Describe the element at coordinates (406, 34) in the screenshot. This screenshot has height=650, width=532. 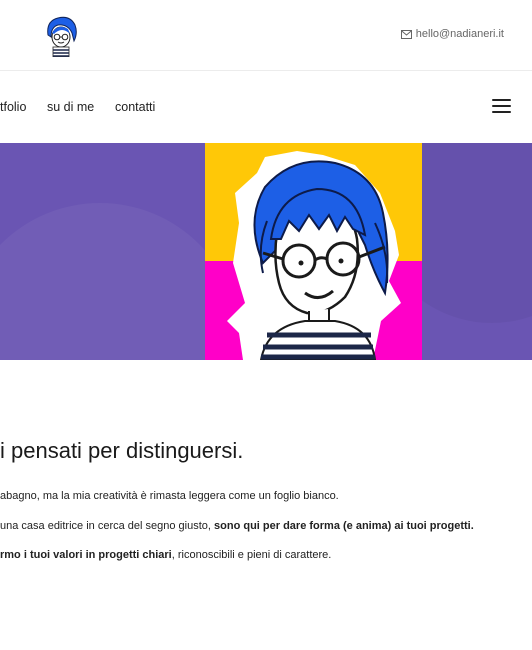
I see `envelope-icon` at that location.